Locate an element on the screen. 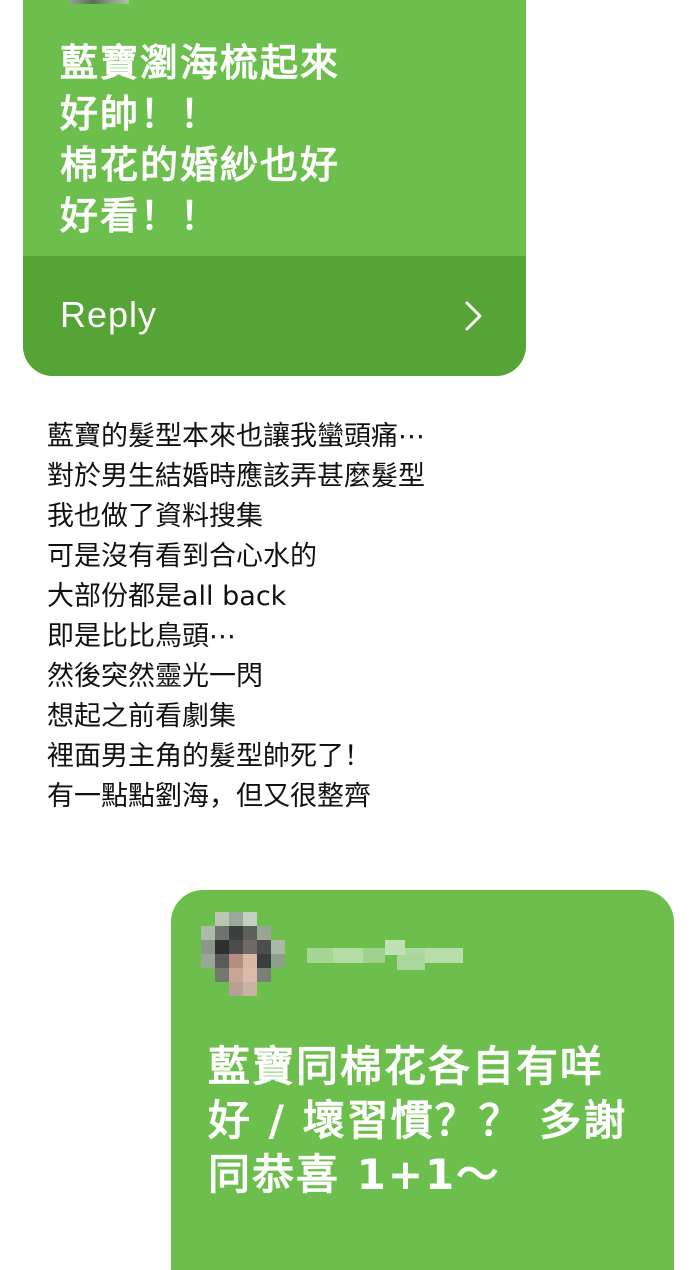 This screenshot has height=1270, width=700. question-message: 藍寶同棉花各自有咩 好 / 壞習慣？？ 多謝 同恭喜 1+1～ is located at coordinates (418, 1120).